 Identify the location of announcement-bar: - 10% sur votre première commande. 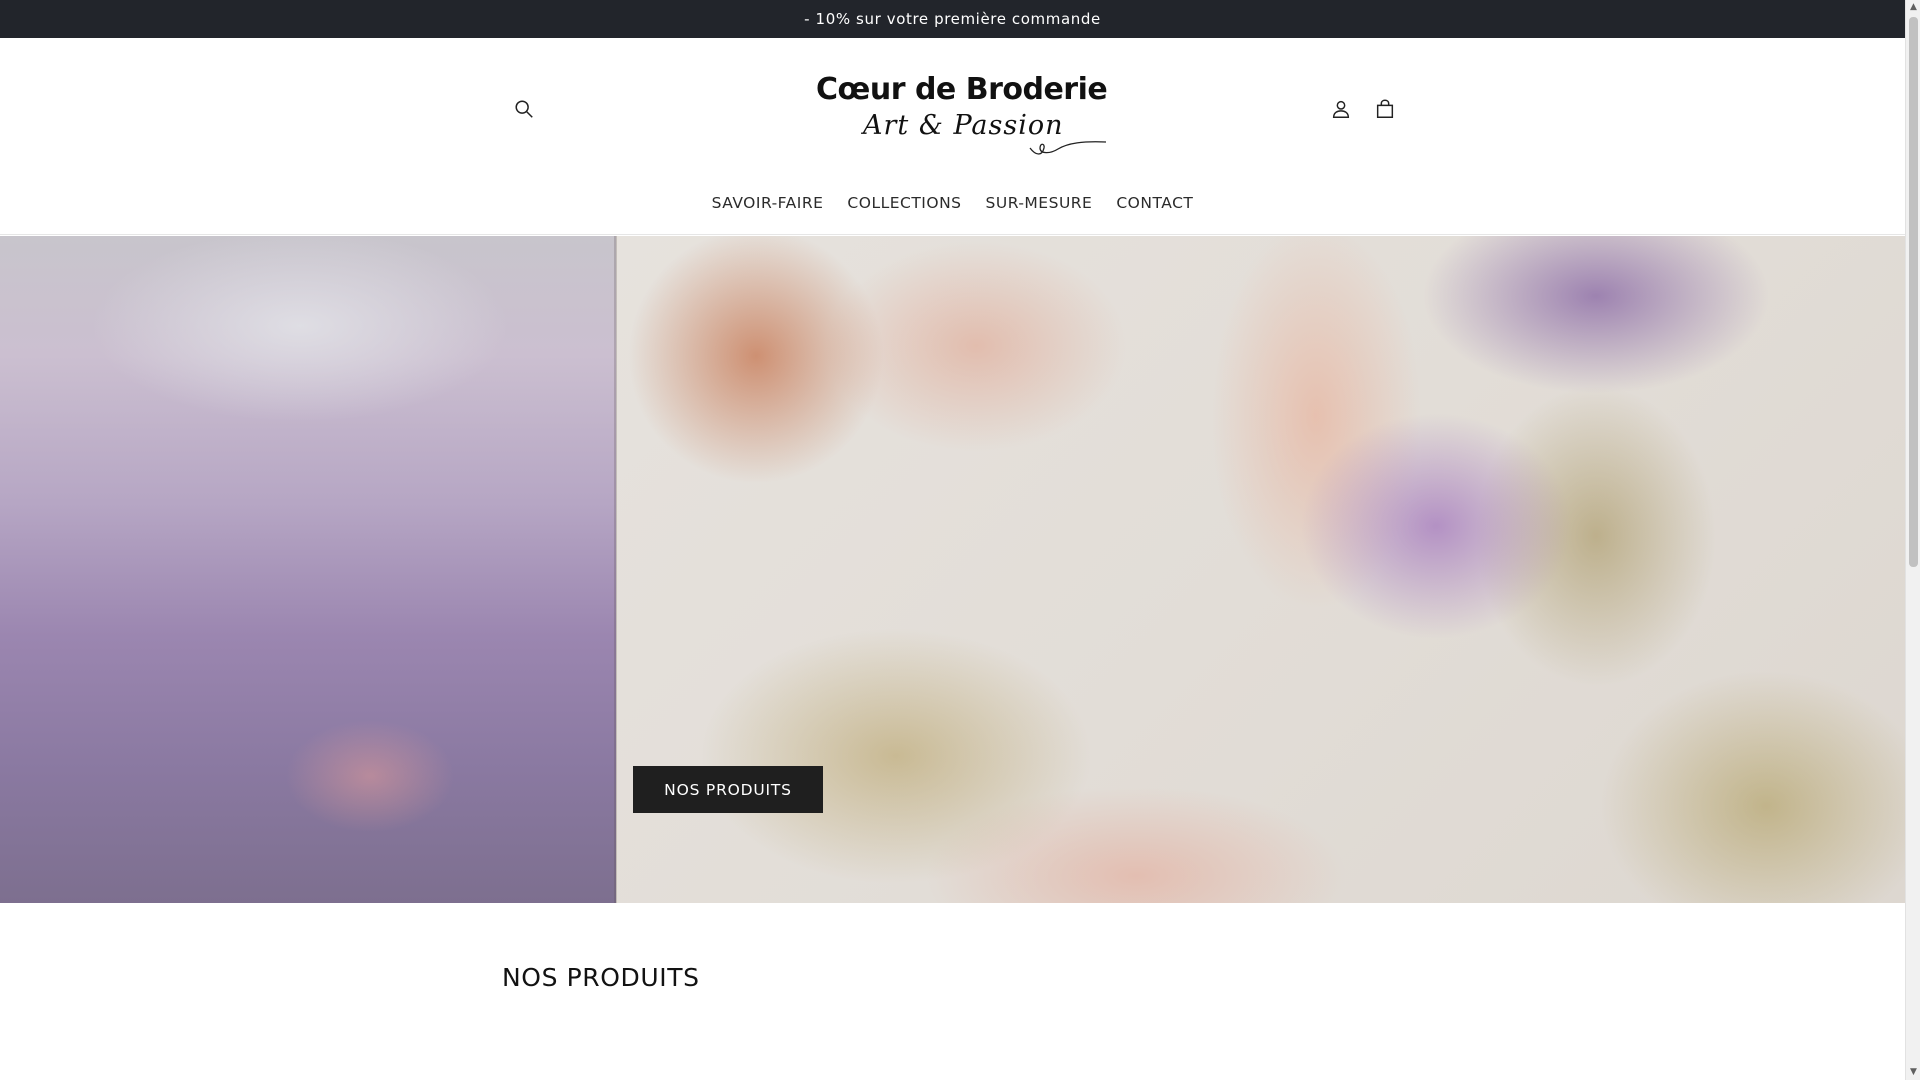
(952, 19).